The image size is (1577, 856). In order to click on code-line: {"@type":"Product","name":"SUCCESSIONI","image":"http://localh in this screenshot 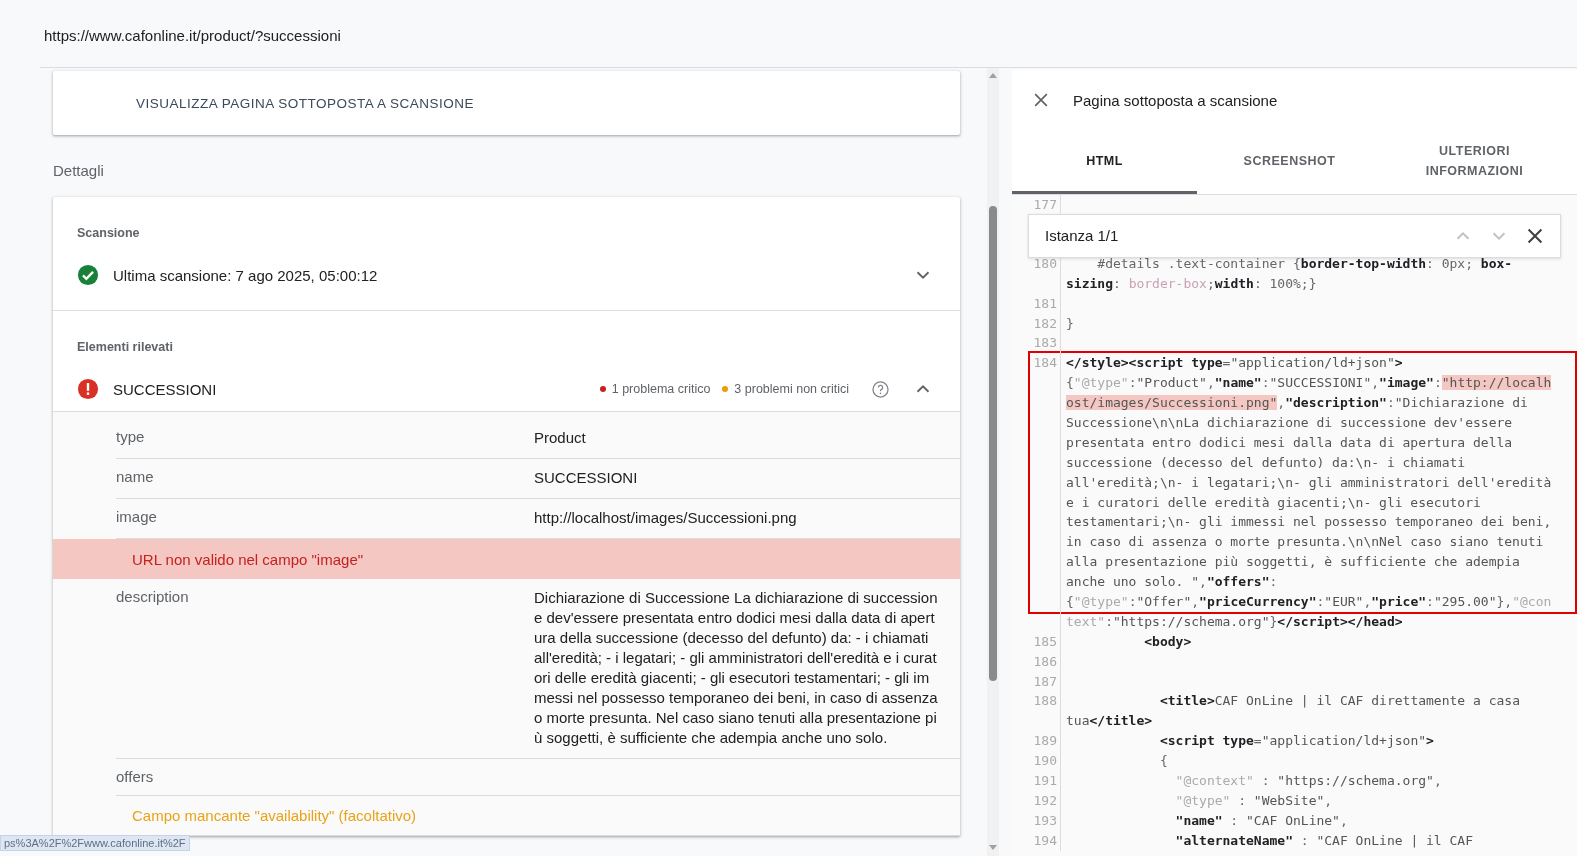, I will do `click(1308, 383)`.